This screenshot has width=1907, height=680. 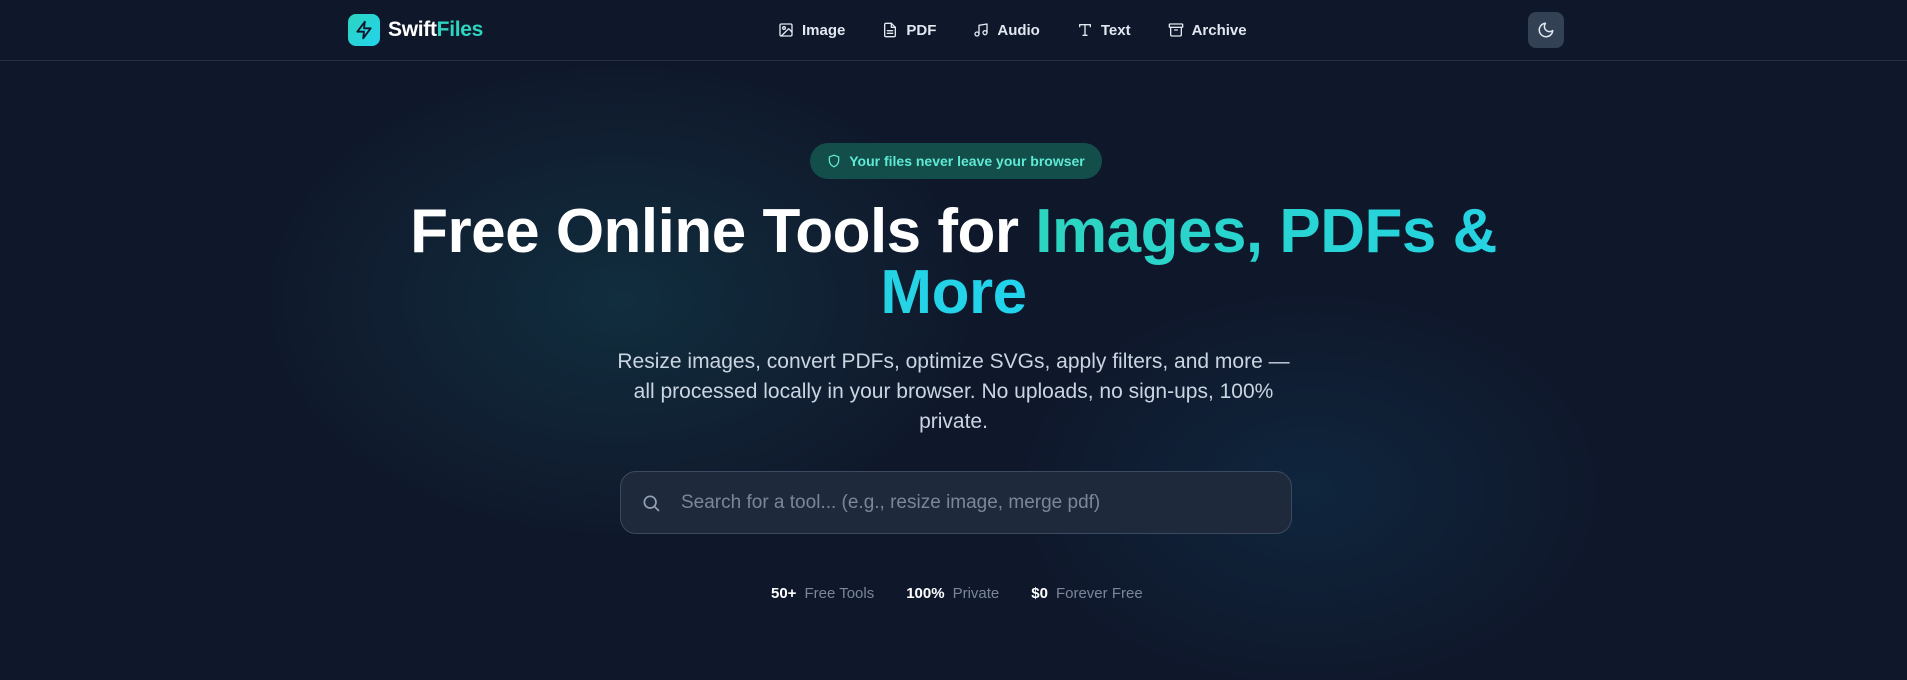 I want to click on text-type-icon, so click(x=1085, y=30).